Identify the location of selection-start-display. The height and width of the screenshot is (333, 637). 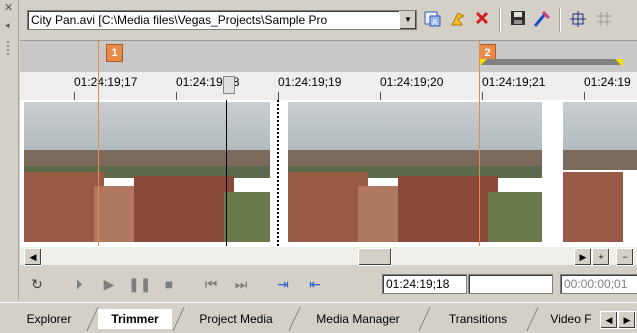
(510, 284).